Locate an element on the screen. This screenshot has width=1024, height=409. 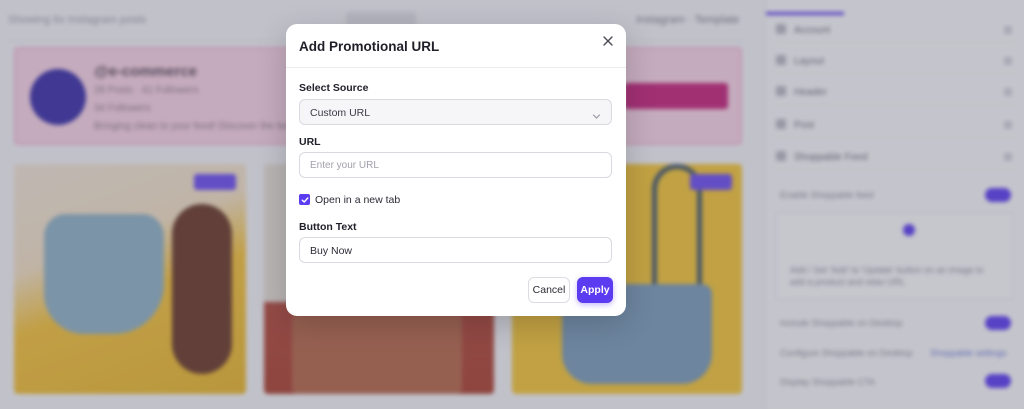
url-label: URL is located at coordinates (310, 142).